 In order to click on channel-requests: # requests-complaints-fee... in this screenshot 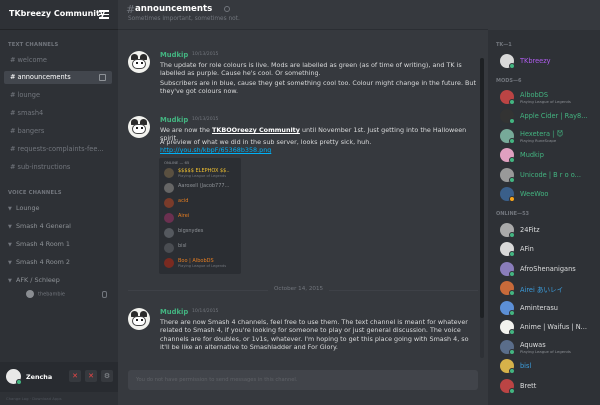, I will do `click(58, 149)`.